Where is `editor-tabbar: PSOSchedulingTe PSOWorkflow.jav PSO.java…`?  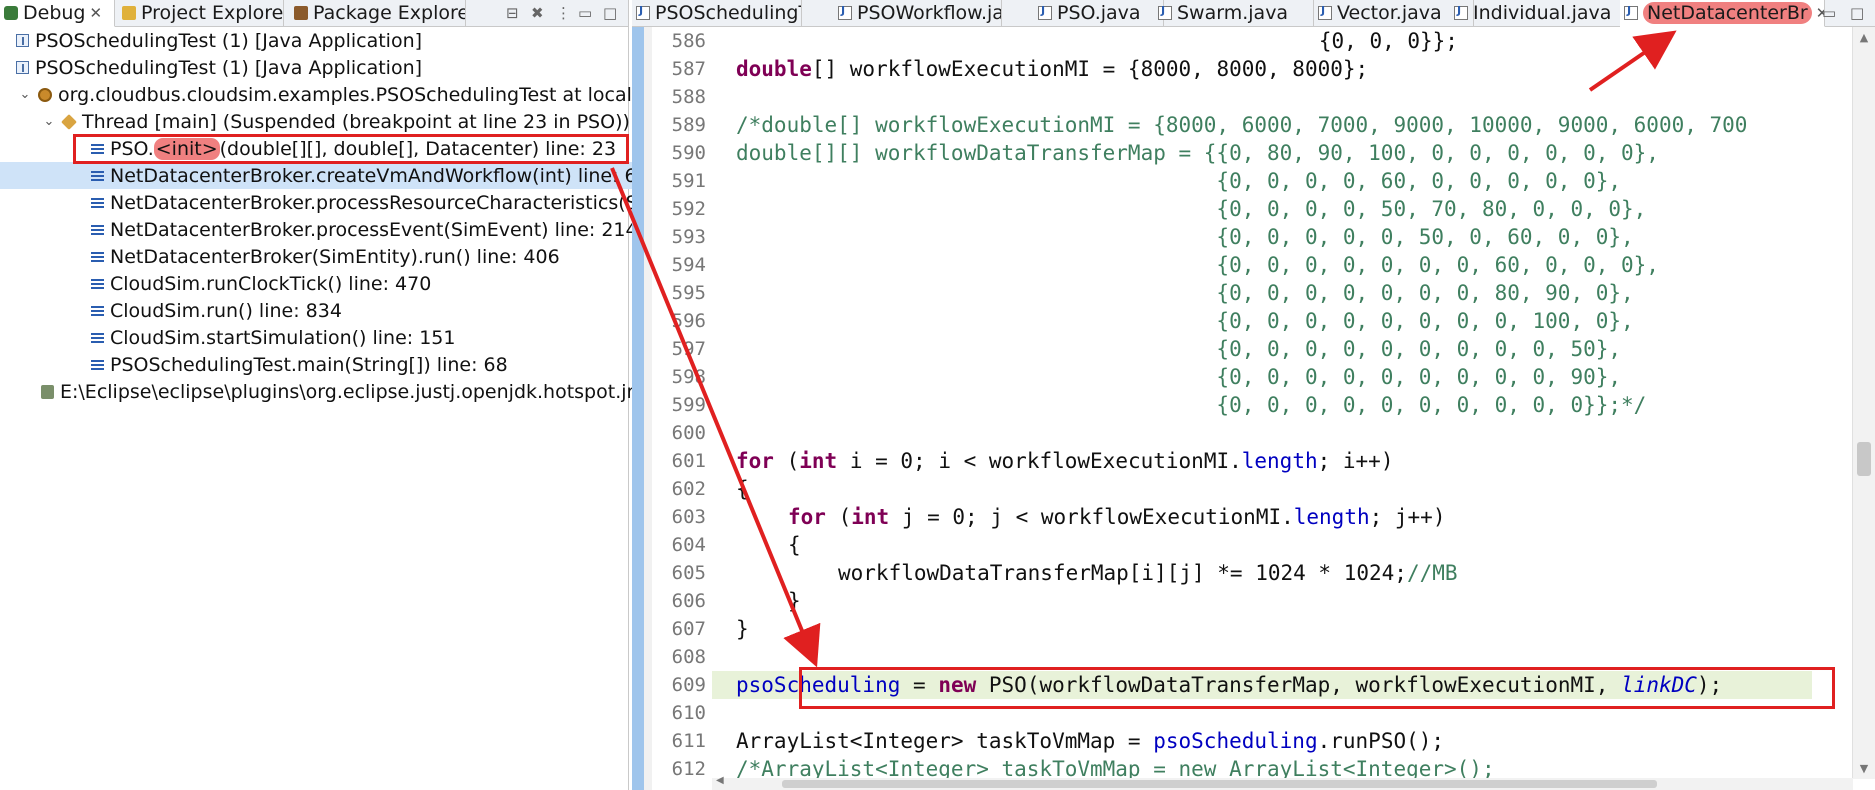
editor-tabbar: PSOSchedulingTe PSOWorkflow.jav PSO.java… is located at coordinates (1253, 13).